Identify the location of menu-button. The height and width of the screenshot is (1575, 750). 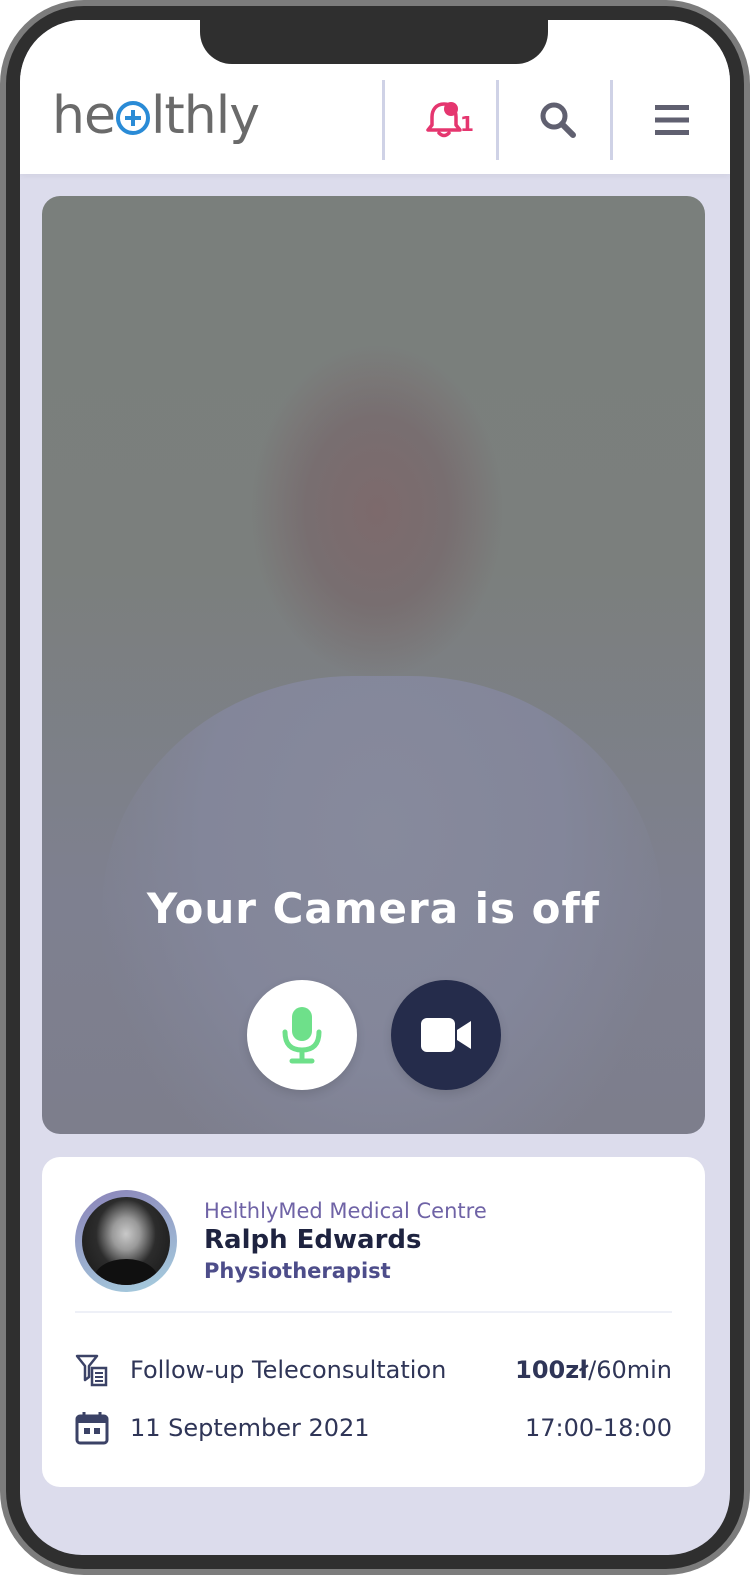
(672, 120).